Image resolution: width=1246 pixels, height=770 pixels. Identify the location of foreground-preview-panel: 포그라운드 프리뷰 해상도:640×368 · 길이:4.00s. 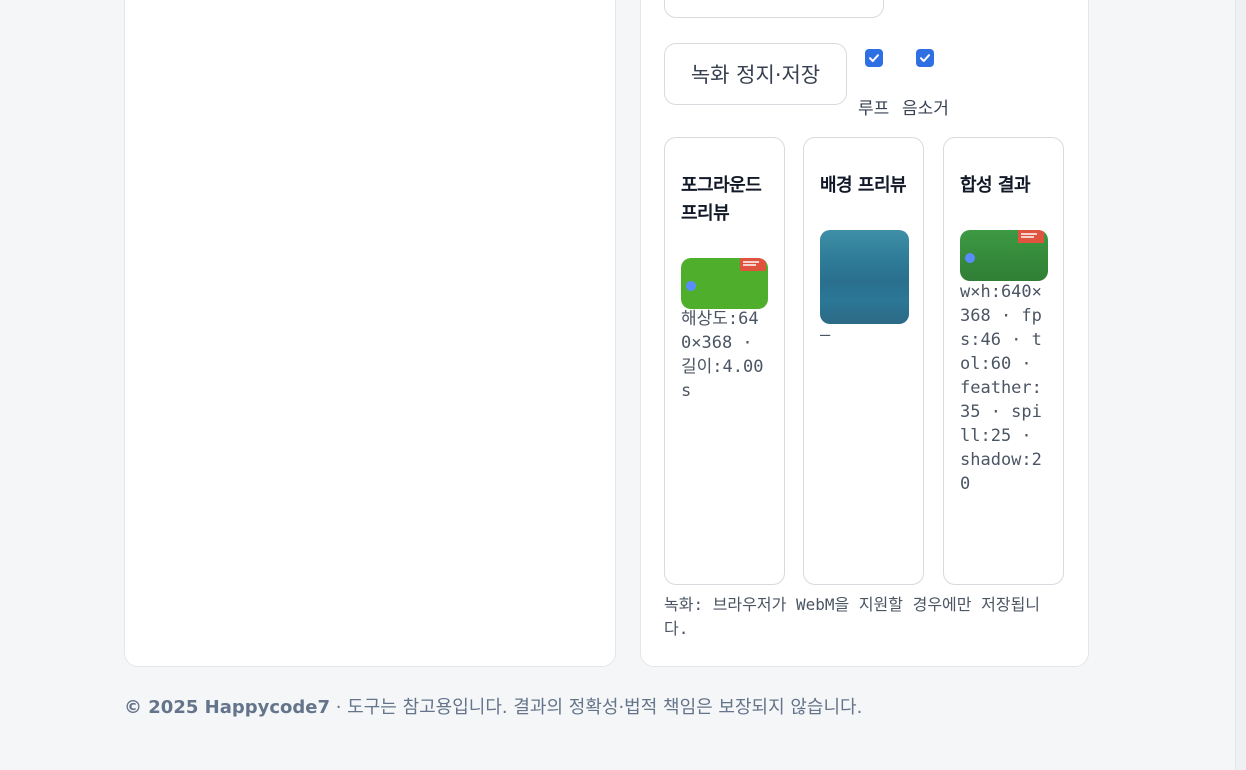
(724, 361).